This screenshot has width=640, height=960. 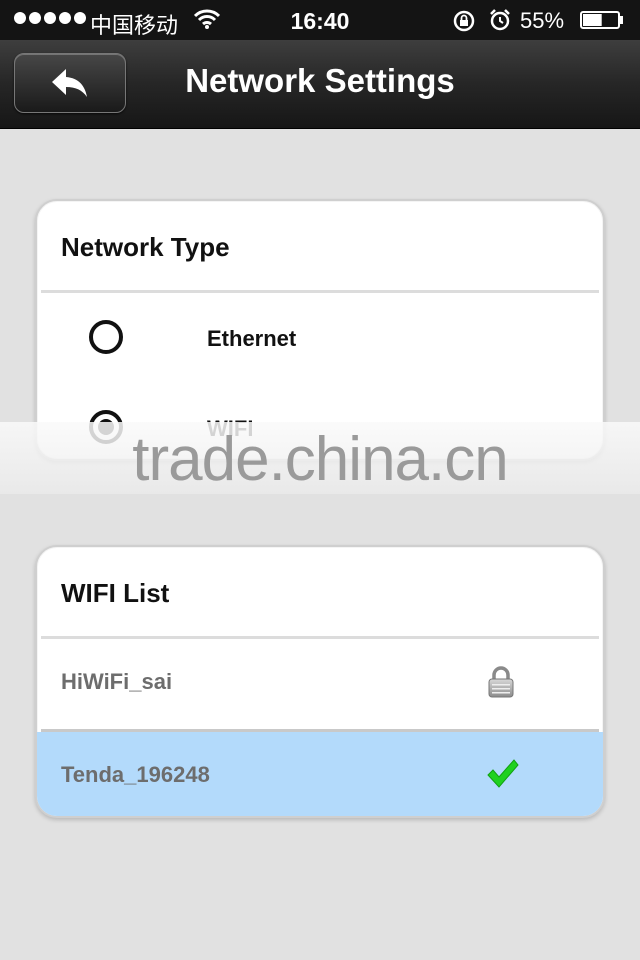 I want to click on wifi-network-name: Tenda_196248, so click(x=135, y=774).